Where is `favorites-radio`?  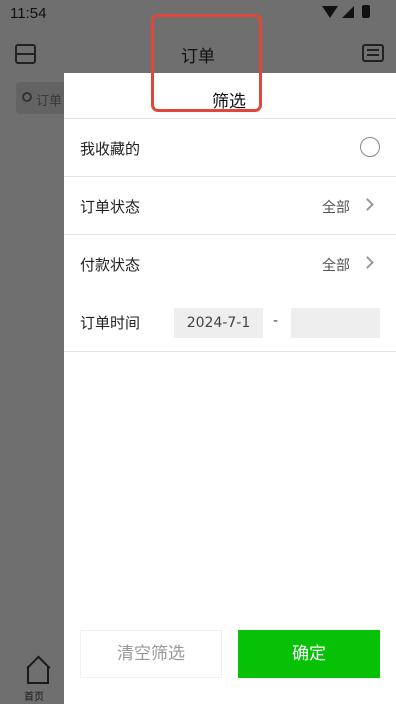
favorites-radio is located at coordinates (370, 147).